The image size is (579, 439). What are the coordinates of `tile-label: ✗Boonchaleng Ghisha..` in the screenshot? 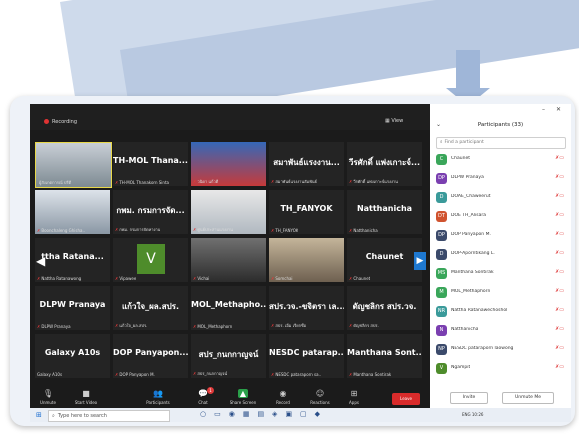 It's located at (61, 230).